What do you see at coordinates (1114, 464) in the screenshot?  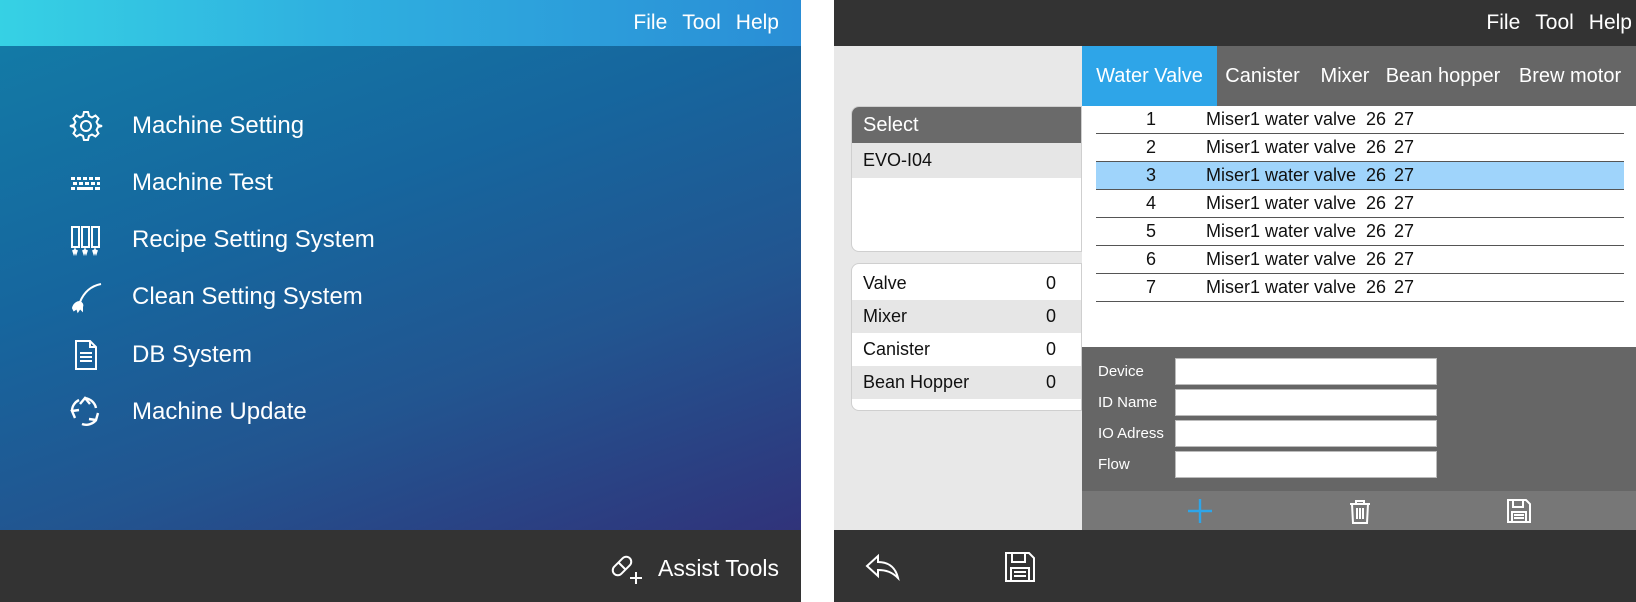 I see `flow-label: Flow` at bounding box center [1114, 464].